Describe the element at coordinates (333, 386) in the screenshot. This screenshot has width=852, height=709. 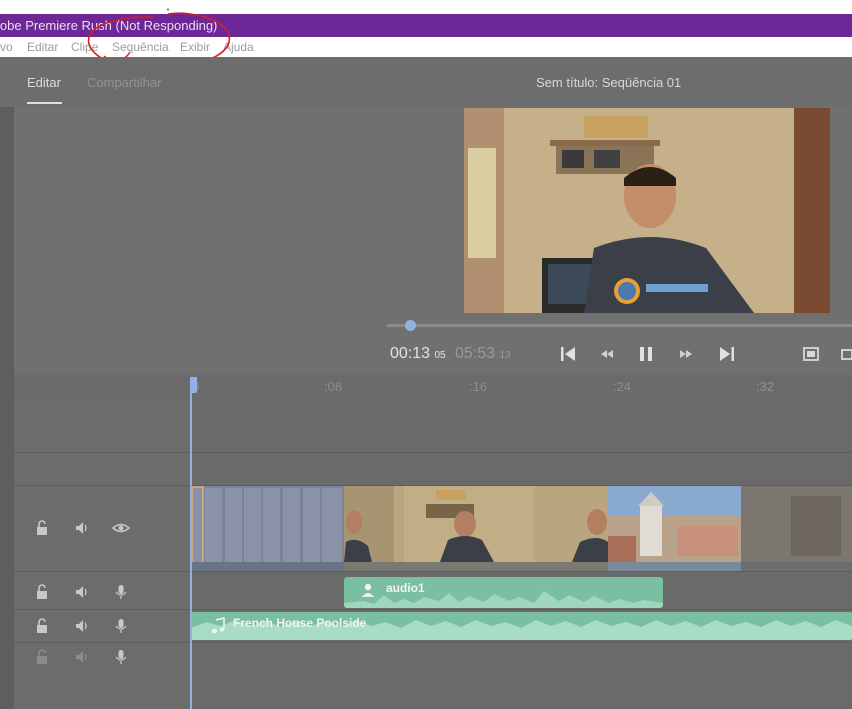
I see `ruler-tick: :08` at that location.